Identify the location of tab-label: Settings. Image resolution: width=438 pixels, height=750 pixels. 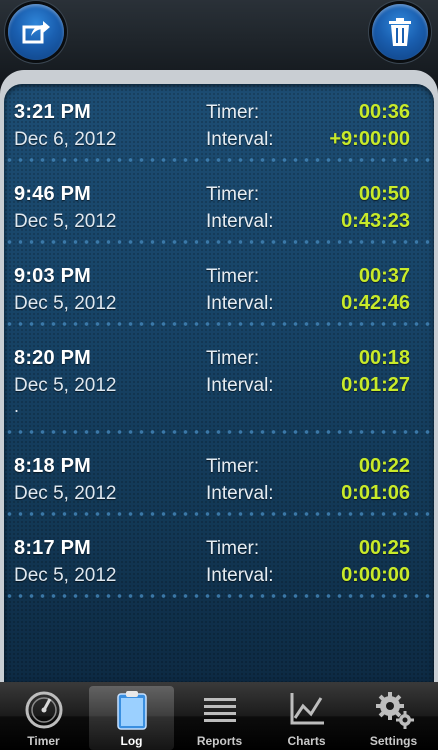
(393, 741).